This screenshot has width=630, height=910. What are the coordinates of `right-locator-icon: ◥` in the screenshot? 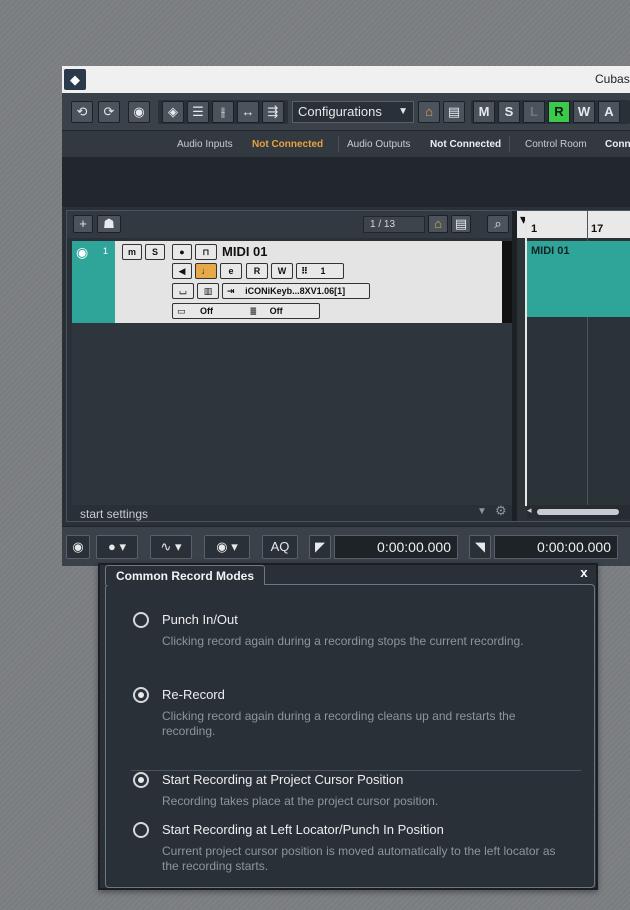 It's located at (480, 547).